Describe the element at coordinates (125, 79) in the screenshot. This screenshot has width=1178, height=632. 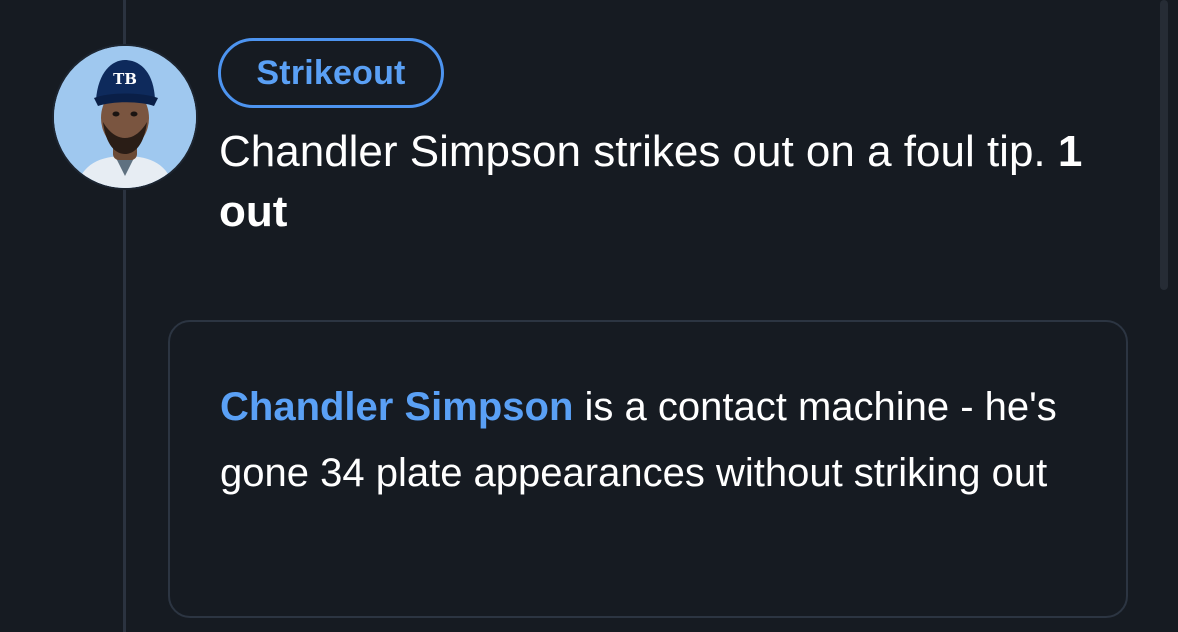
I see `team-logo-text: TB` at that location.